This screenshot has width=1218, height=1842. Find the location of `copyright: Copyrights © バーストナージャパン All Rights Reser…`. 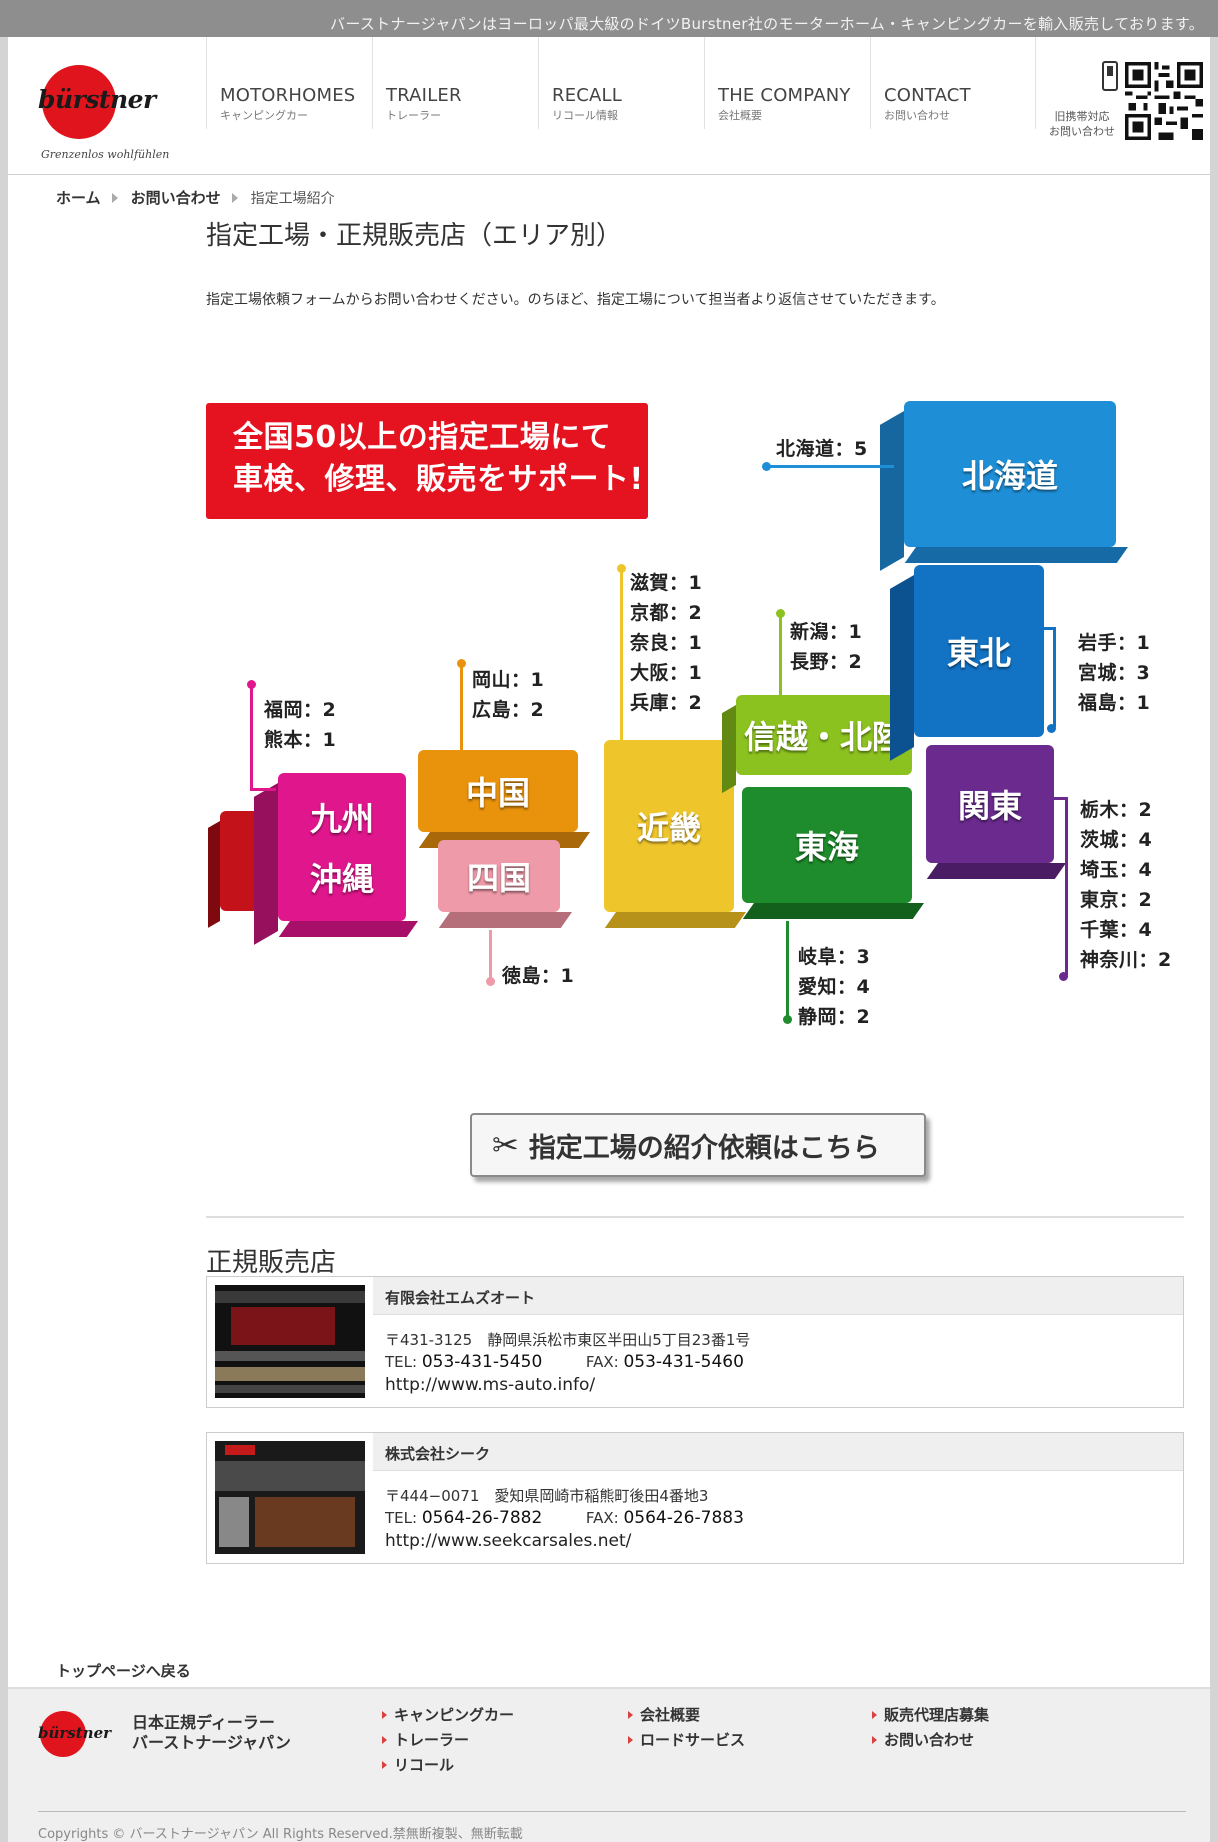

copyright: Copyrights © バーストナージャパン All Rights Reser… is located at coordinates (280, 1834).